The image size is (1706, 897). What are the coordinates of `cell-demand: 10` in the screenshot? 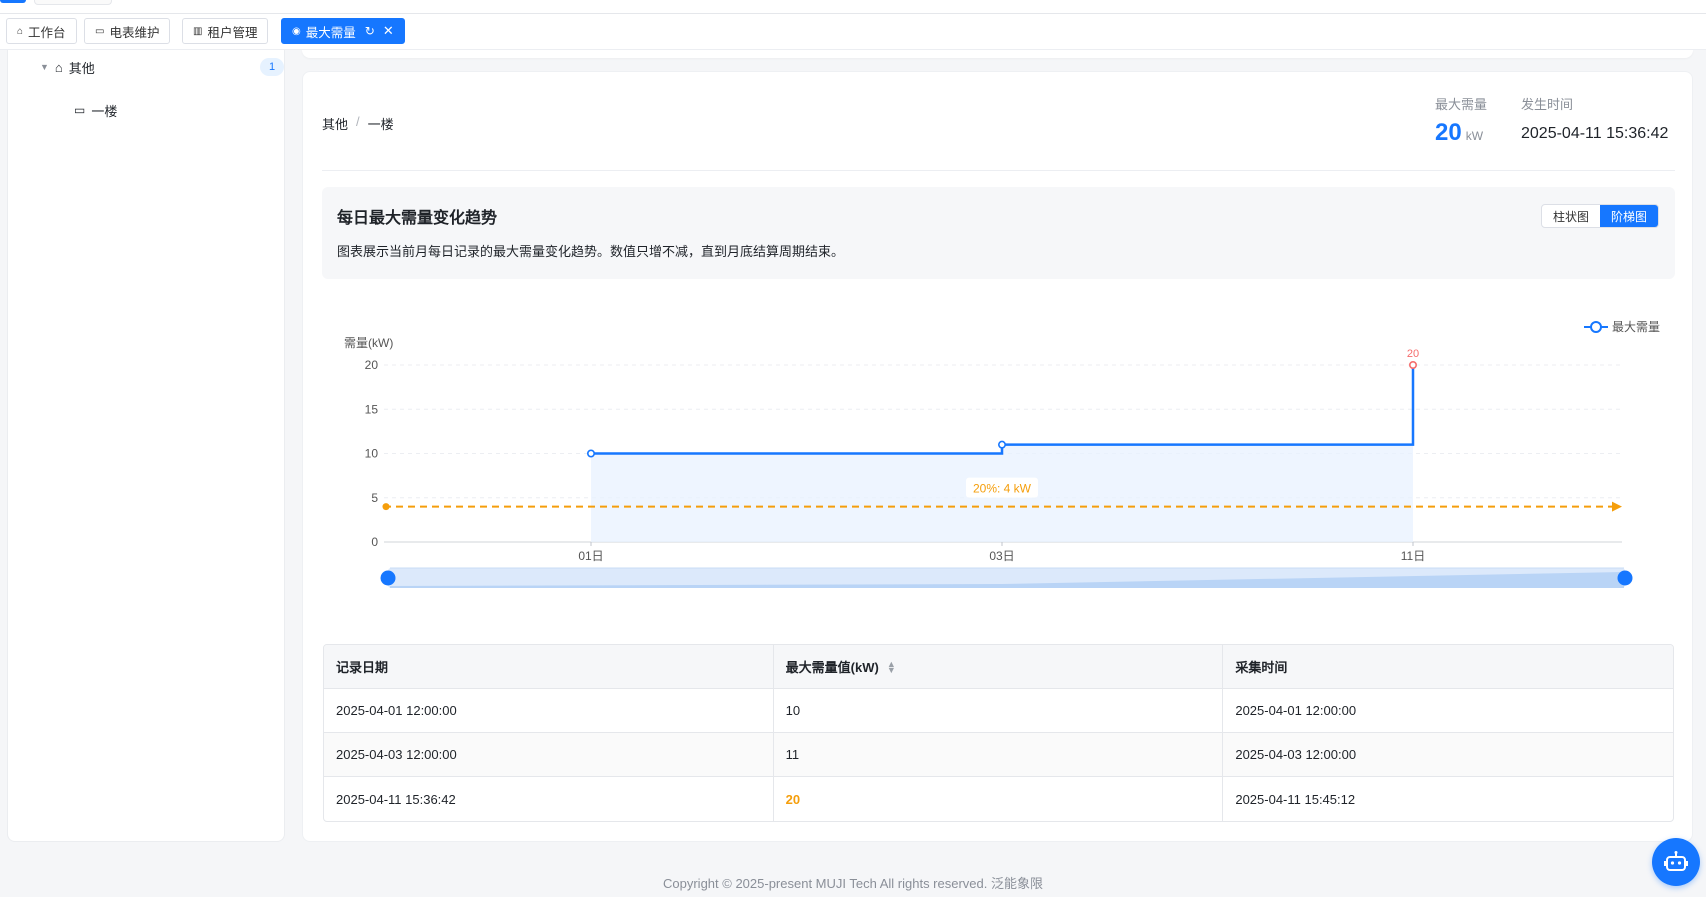 It's located at (999, 710).